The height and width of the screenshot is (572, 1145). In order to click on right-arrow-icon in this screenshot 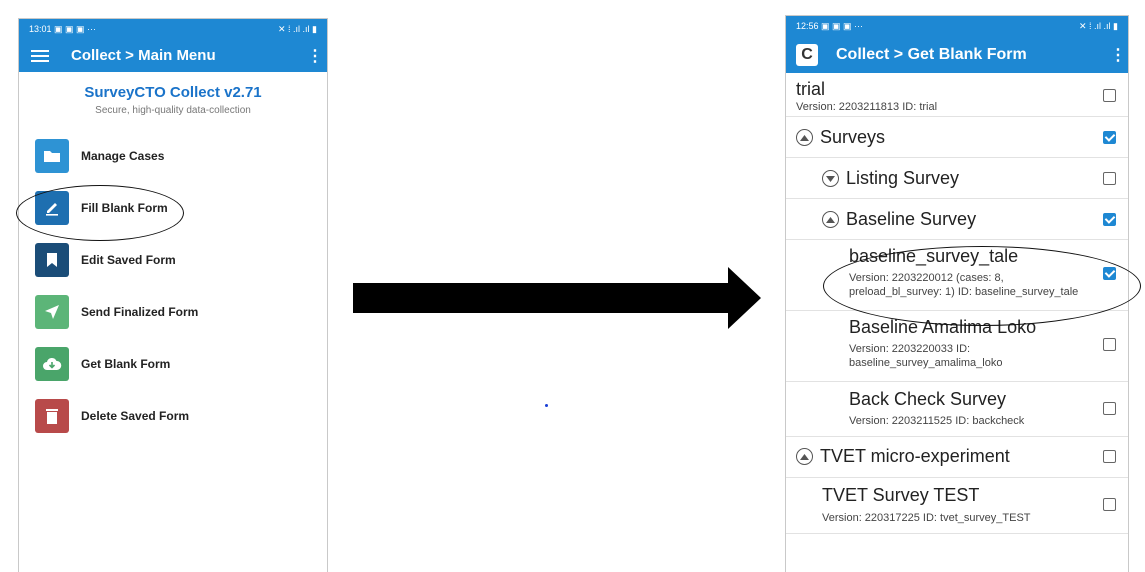, I will do `click(557, 298)`.